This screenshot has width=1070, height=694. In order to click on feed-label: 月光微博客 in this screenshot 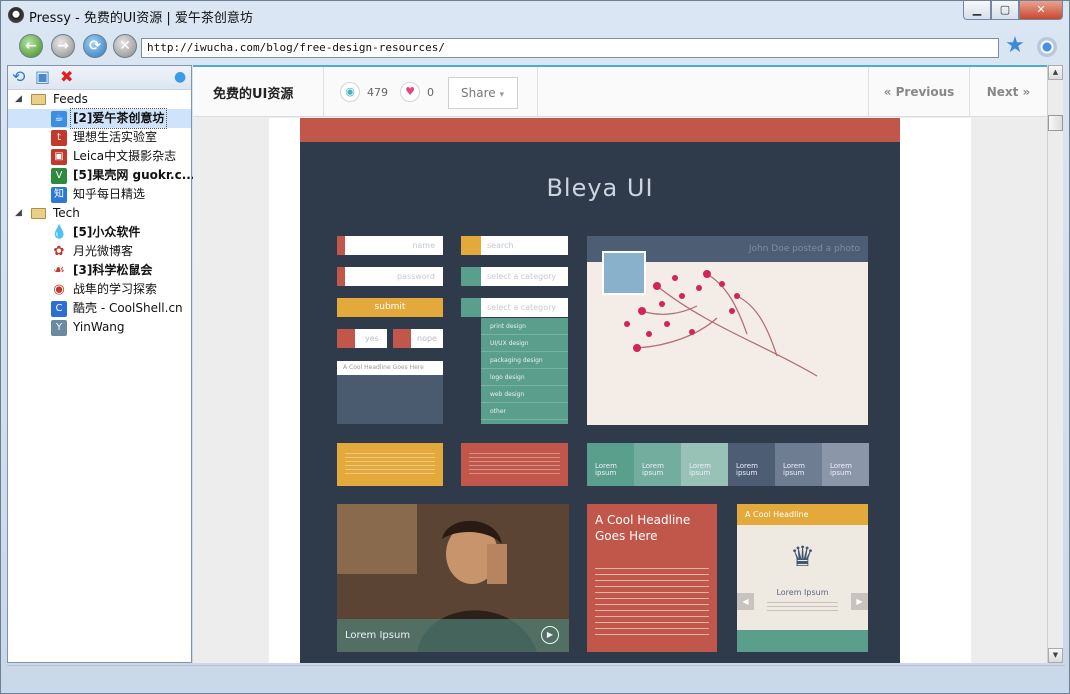, I will do `click(103, 251)`.